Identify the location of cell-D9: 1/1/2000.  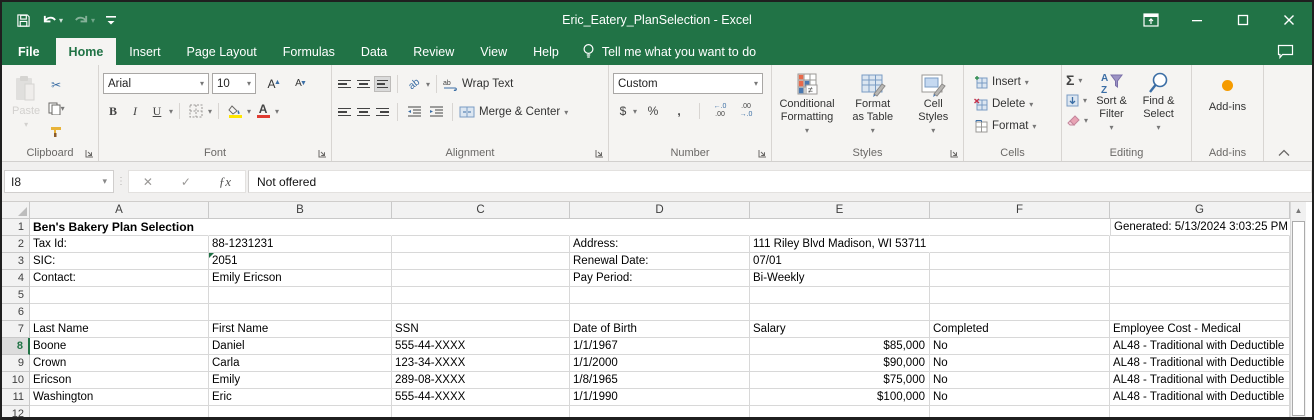
(660, 363).